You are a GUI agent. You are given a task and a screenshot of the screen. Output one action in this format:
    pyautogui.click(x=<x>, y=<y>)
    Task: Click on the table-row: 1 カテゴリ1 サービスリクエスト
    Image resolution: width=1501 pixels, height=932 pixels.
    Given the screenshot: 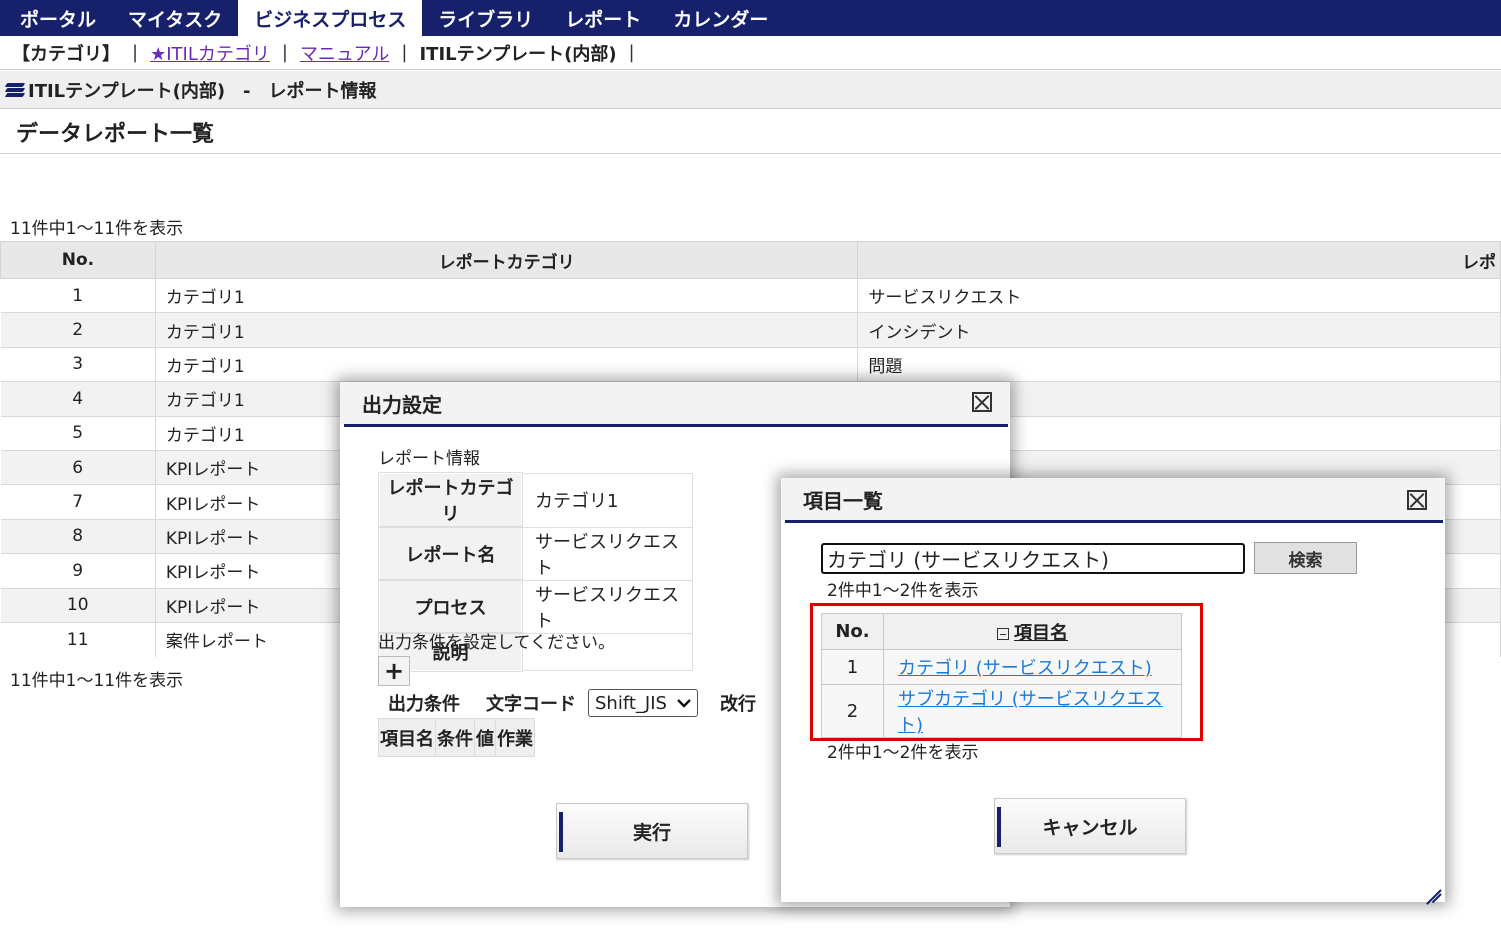 What is the action you would take?
    pyautogui.click(x=750, y=295)
    